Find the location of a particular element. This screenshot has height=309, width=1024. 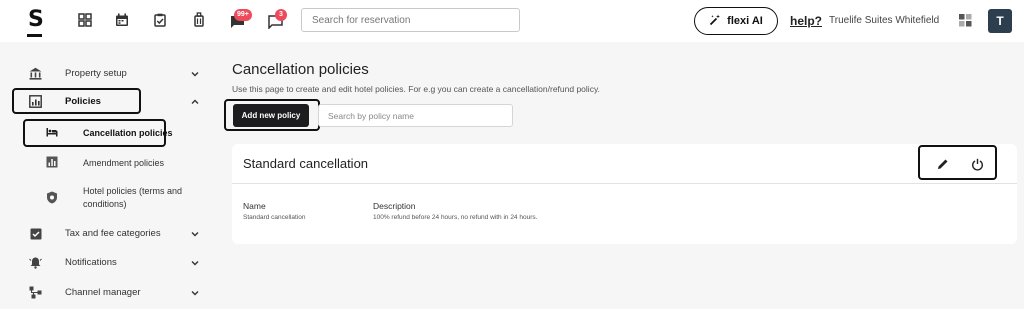

page-title: Cancellation policies is located at coordinates (300, 69).